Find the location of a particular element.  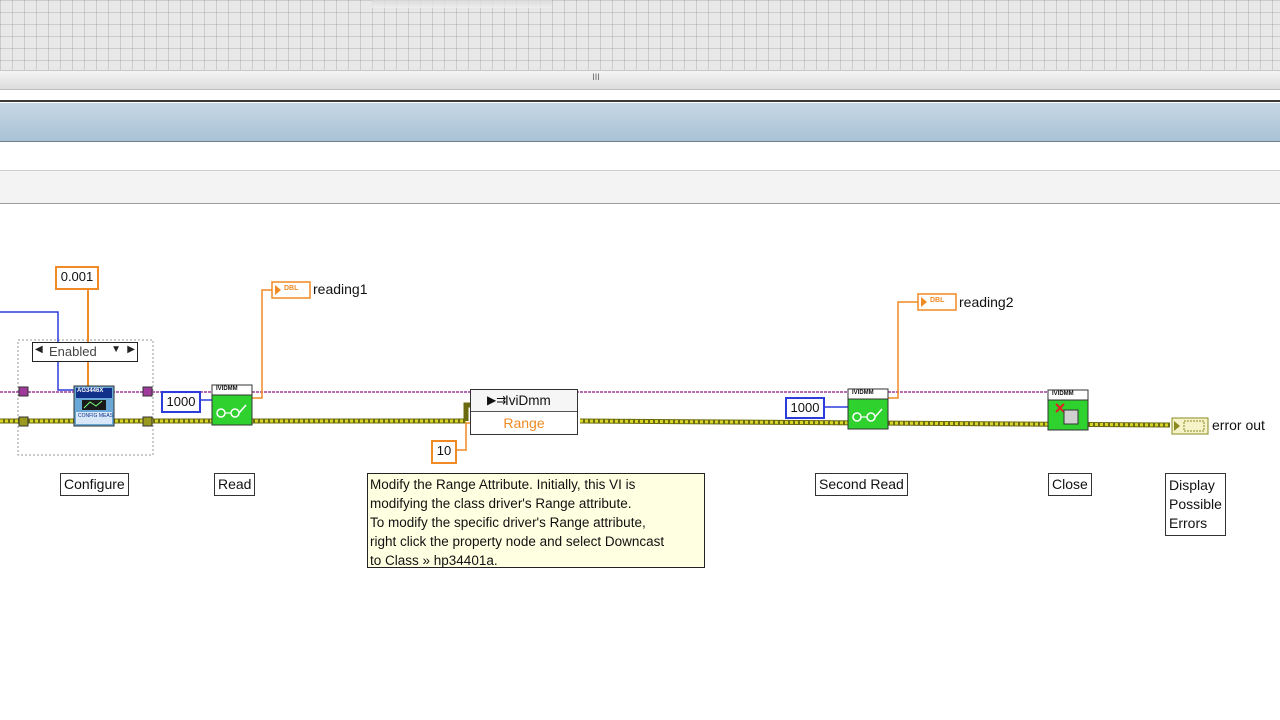

step-label-configure: Configure is located at coordinates (94, 484).